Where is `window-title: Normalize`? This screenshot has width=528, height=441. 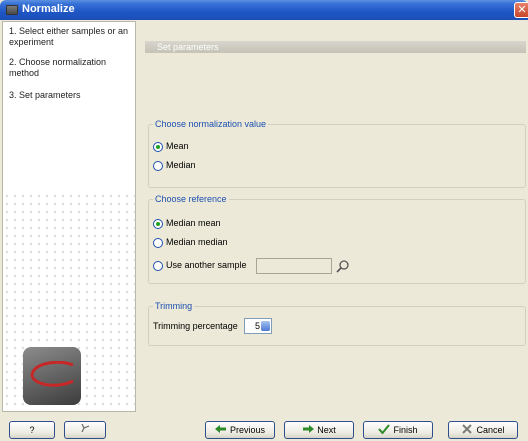 window-title: Normalize is located at coordinates (48, 9).